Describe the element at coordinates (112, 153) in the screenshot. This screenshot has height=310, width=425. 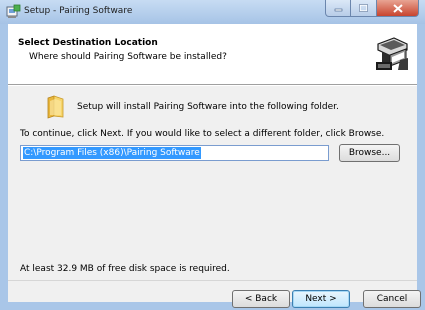
I see `destination-path-value: C:\Program Files (x86)\Pairing Software` at that location.